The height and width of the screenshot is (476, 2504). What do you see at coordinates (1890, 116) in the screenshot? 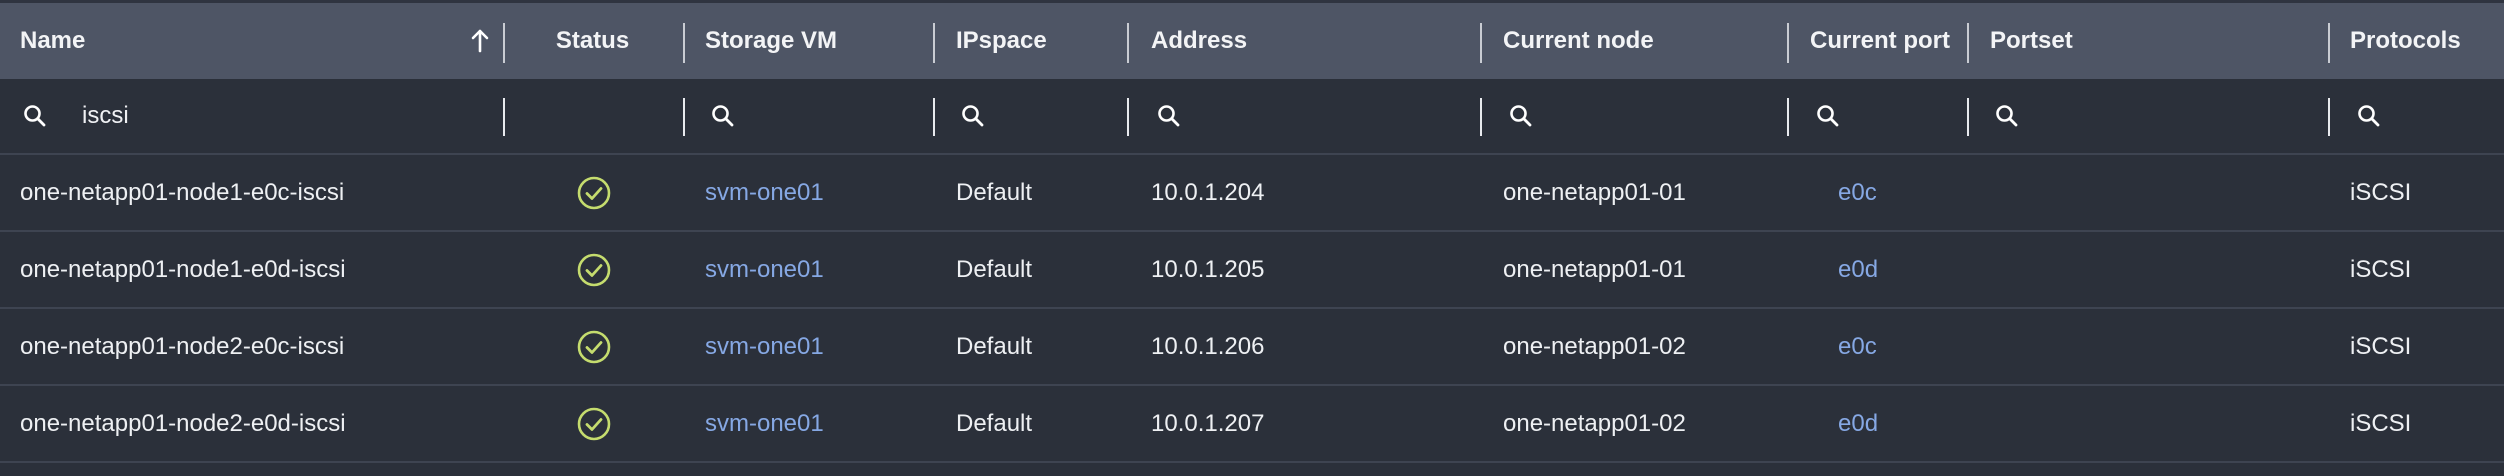
I see `current-port-filter-input` at bounding box center [1890, 116].